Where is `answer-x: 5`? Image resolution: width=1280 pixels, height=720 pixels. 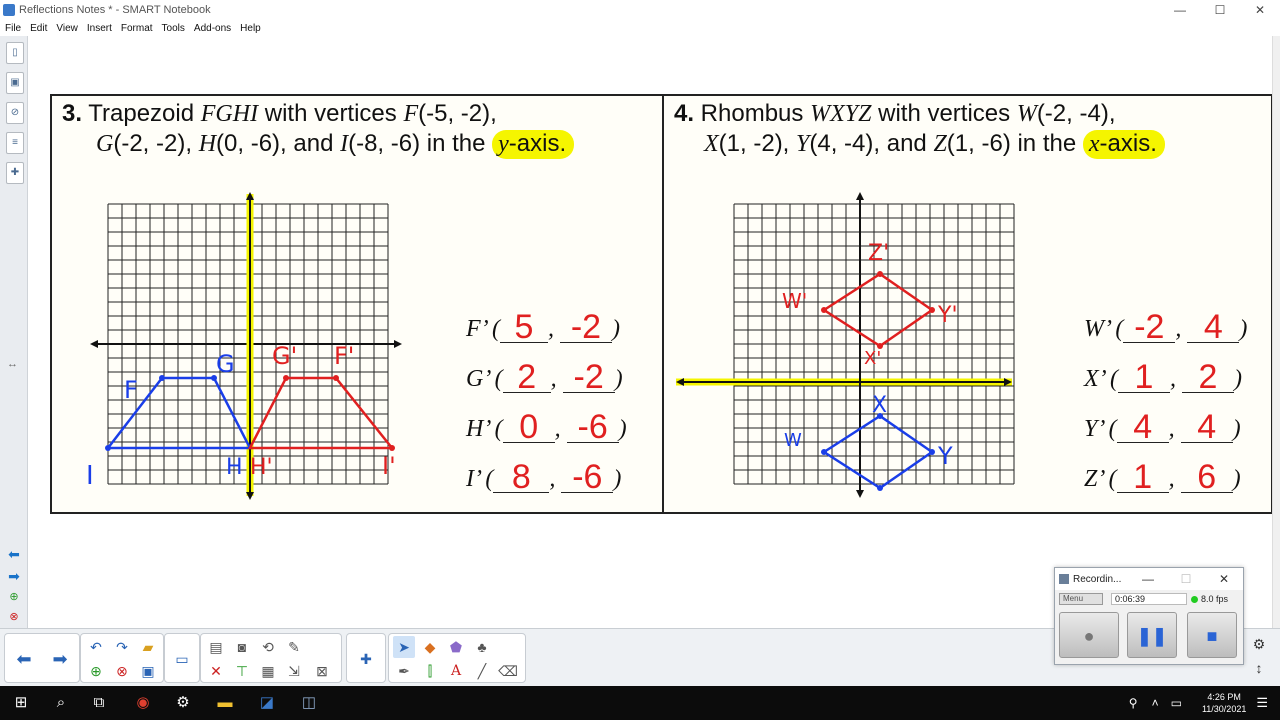 answer-x: 5 is located at coordinates (523, 327).